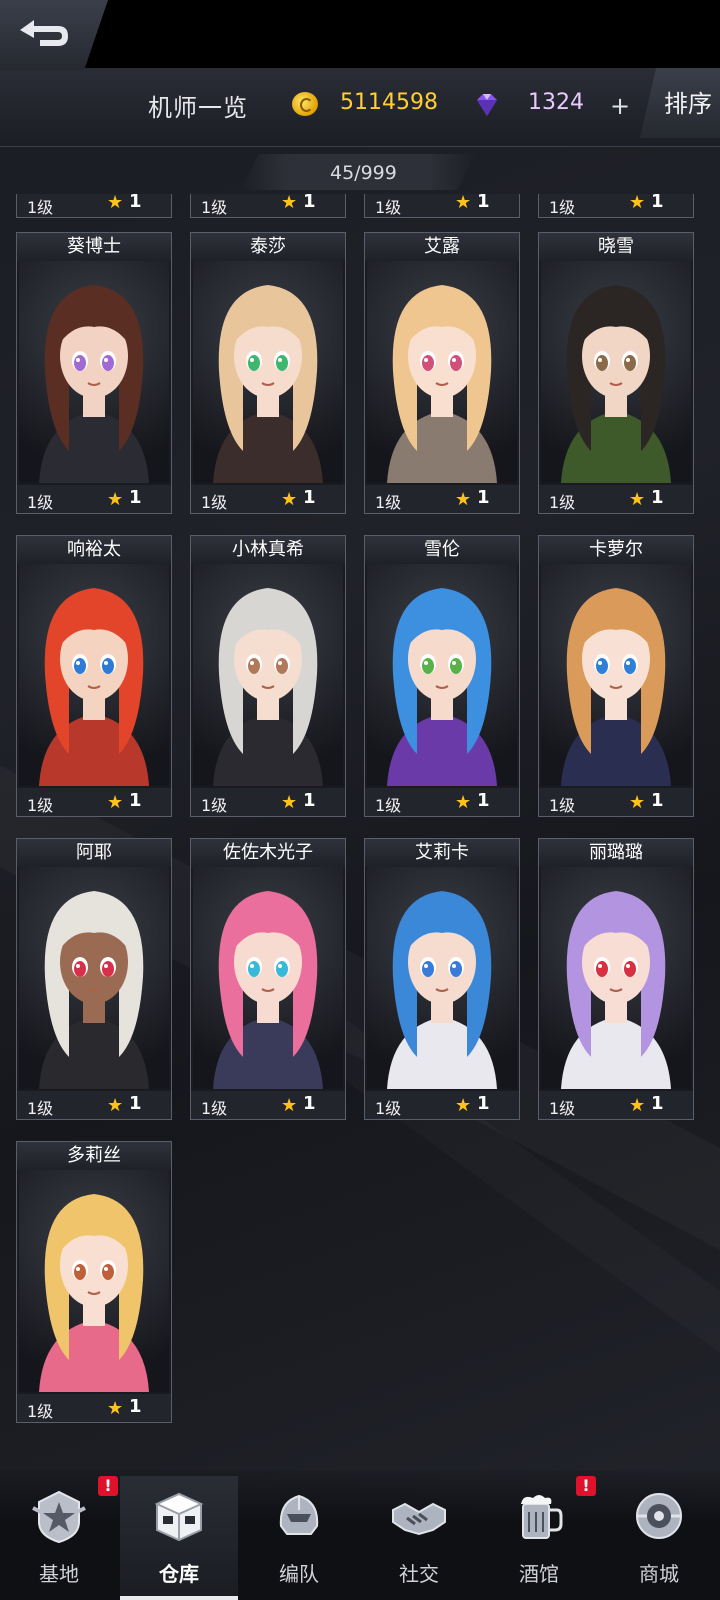 The height and width of the screenshot is (1600, 720). I want to click on pilot-card: 阿耶 1级 ★ 1, so click(94, 979).